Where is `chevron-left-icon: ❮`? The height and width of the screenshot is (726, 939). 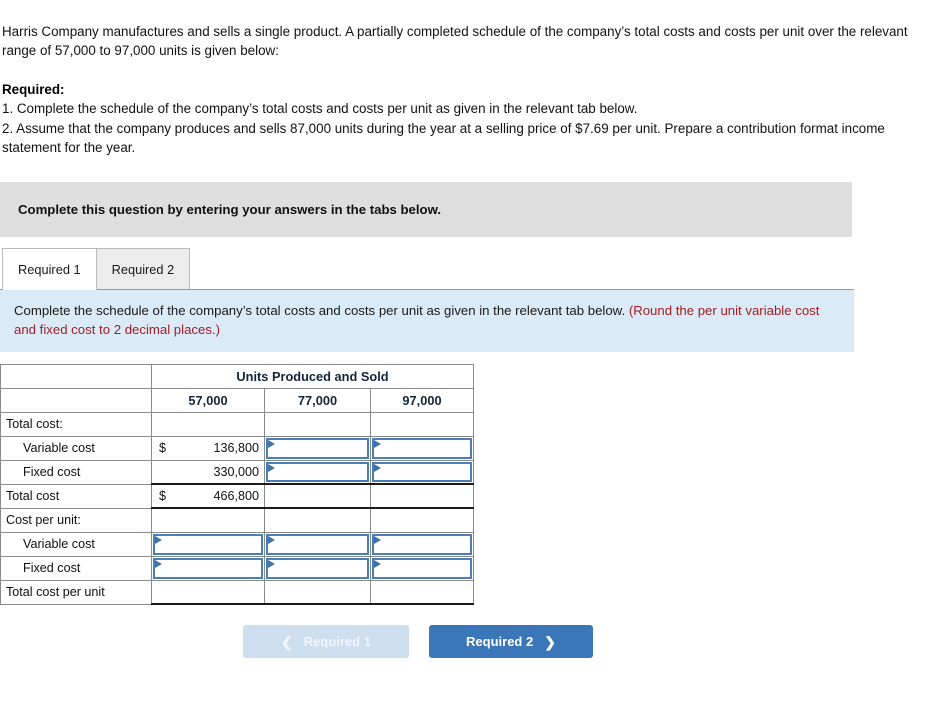
chevron-left-icon: ❮ is located at coordinates (287, 641).